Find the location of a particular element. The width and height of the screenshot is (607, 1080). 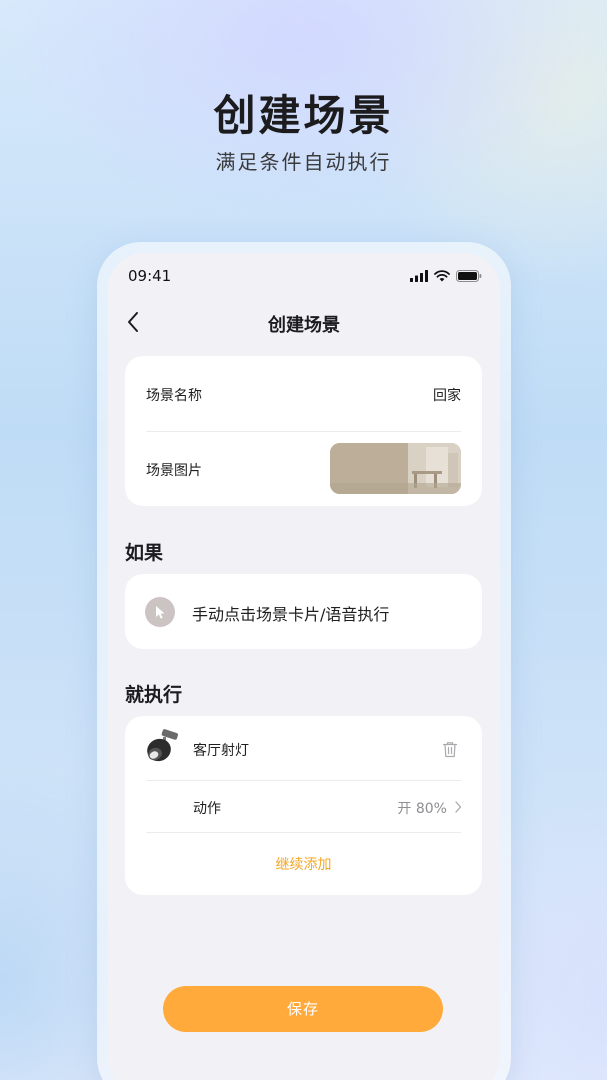

add-more-button: 继续添加 is located at coordinates (303, 864).